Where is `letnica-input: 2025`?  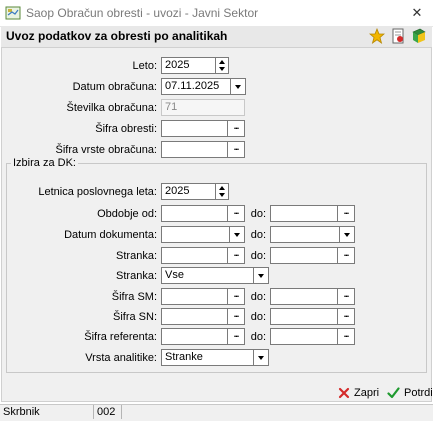
letnica-input: 2025 is located at coordinates (188, 191).